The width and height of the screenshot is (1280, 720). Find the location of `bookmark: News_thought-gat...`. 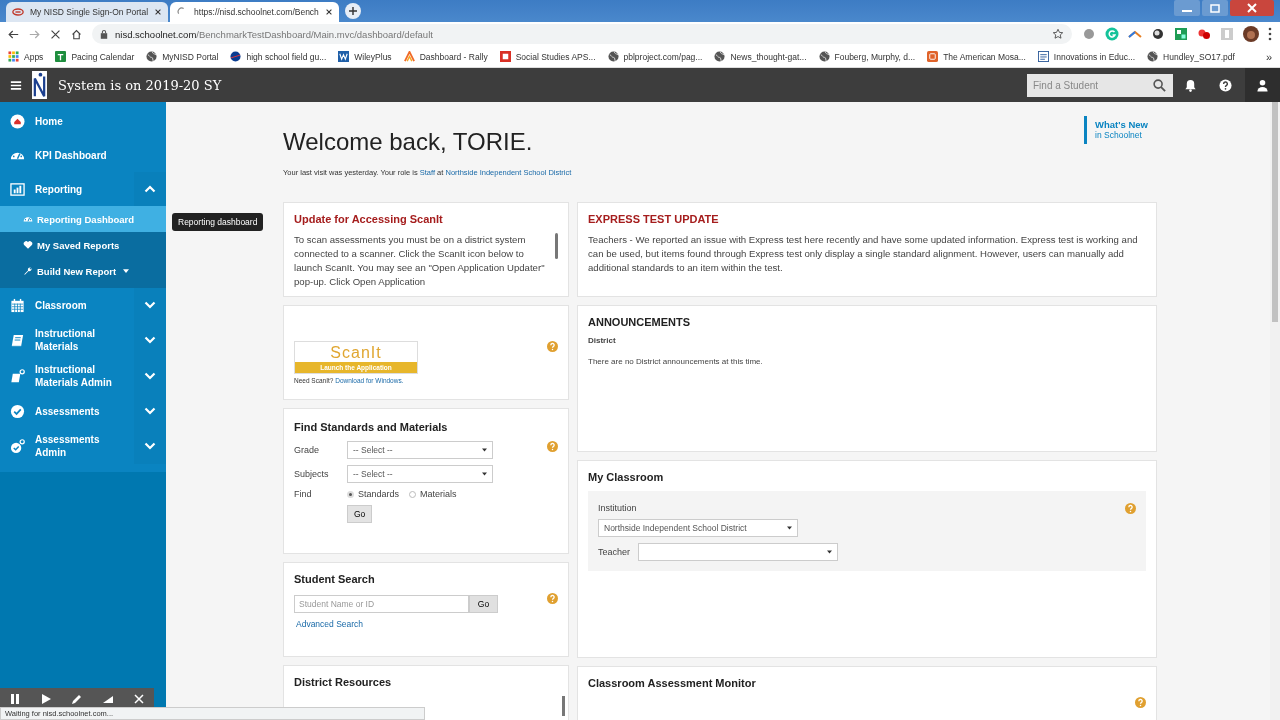

bookmark: News_thought-gat... is located at coordinates (760, 56).